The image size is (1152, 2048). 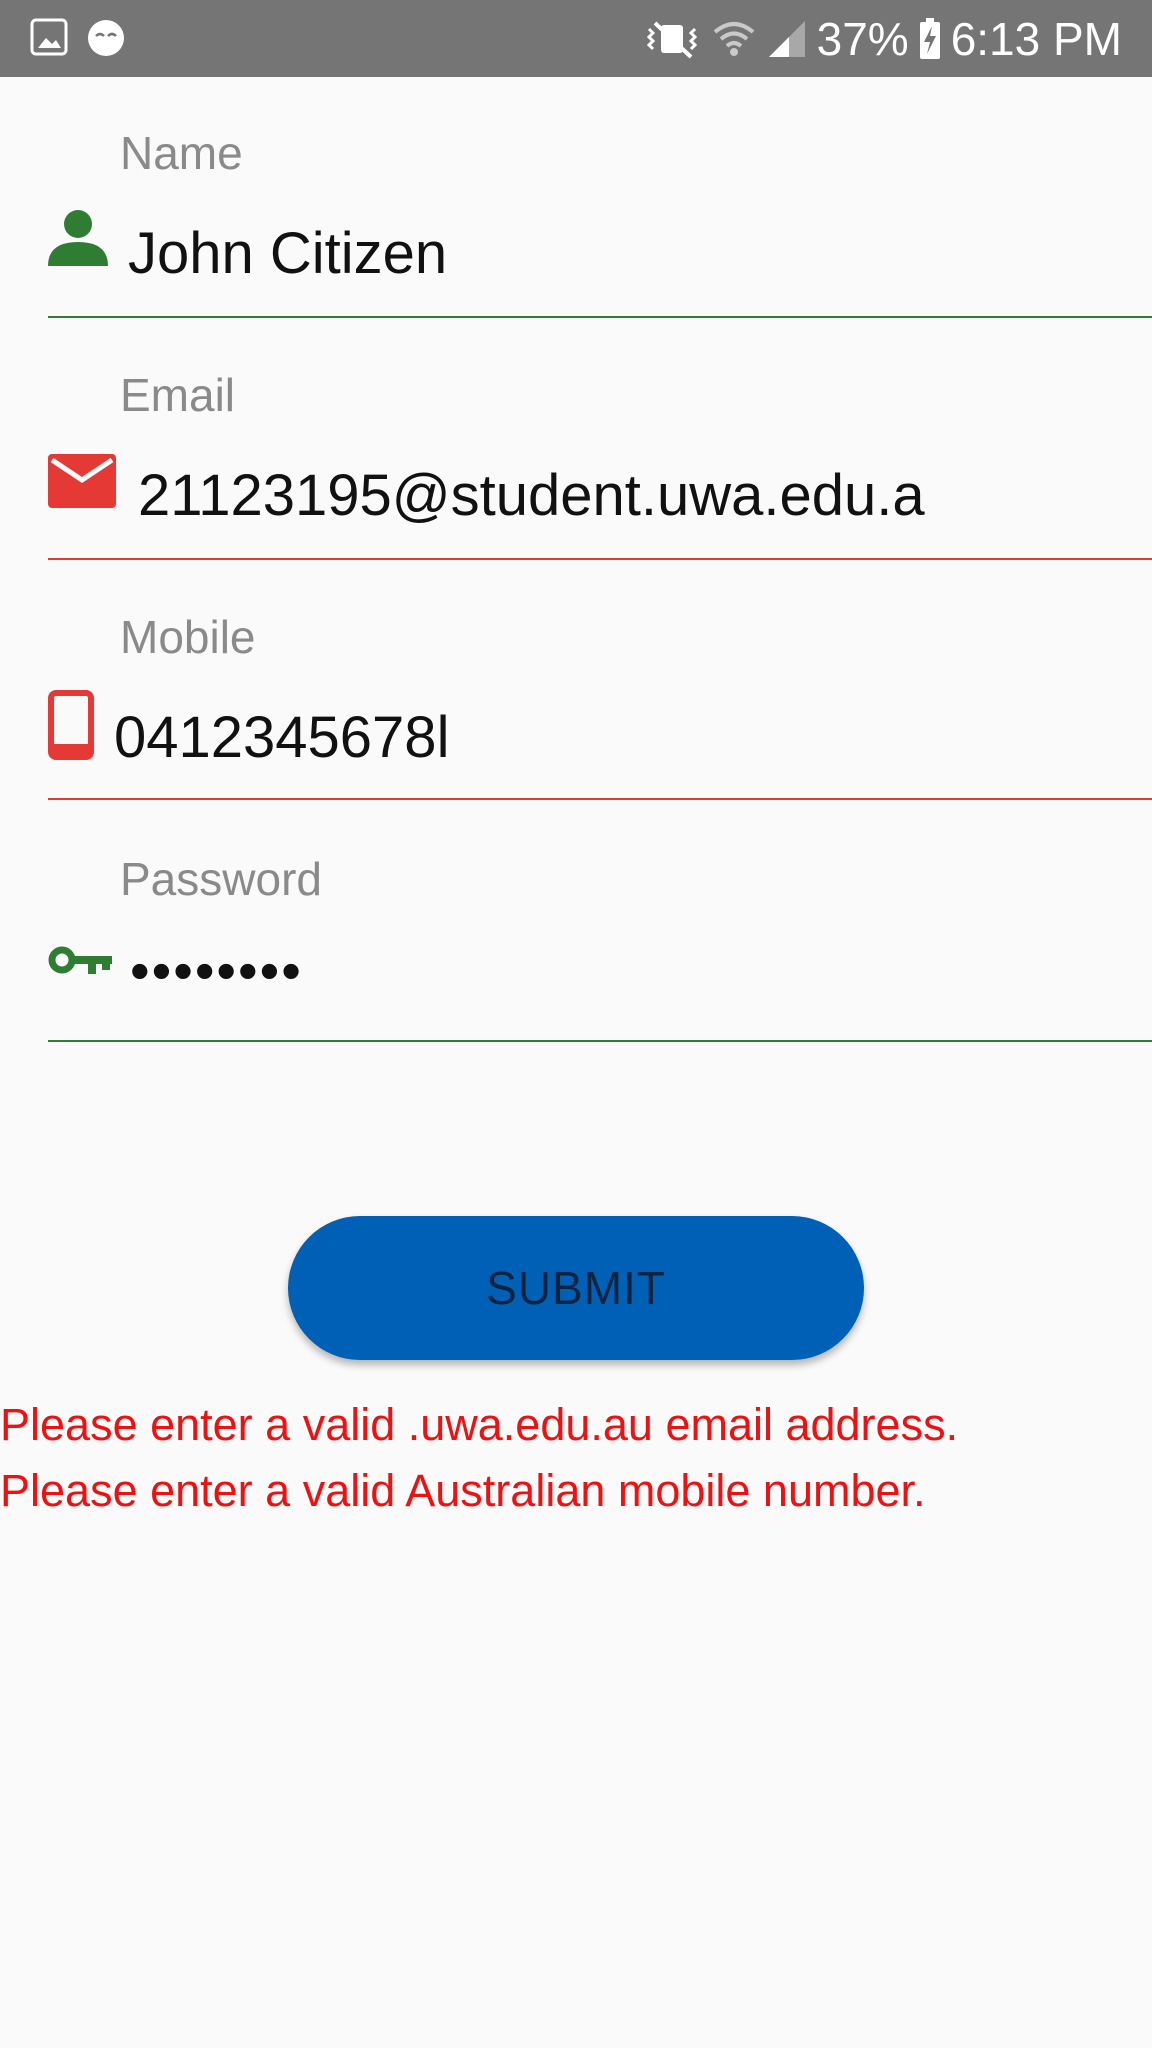 What do you see at coordinates (734, 39) in the screenshot?
I see `wifi-icon` at bounding box center [734, 39].